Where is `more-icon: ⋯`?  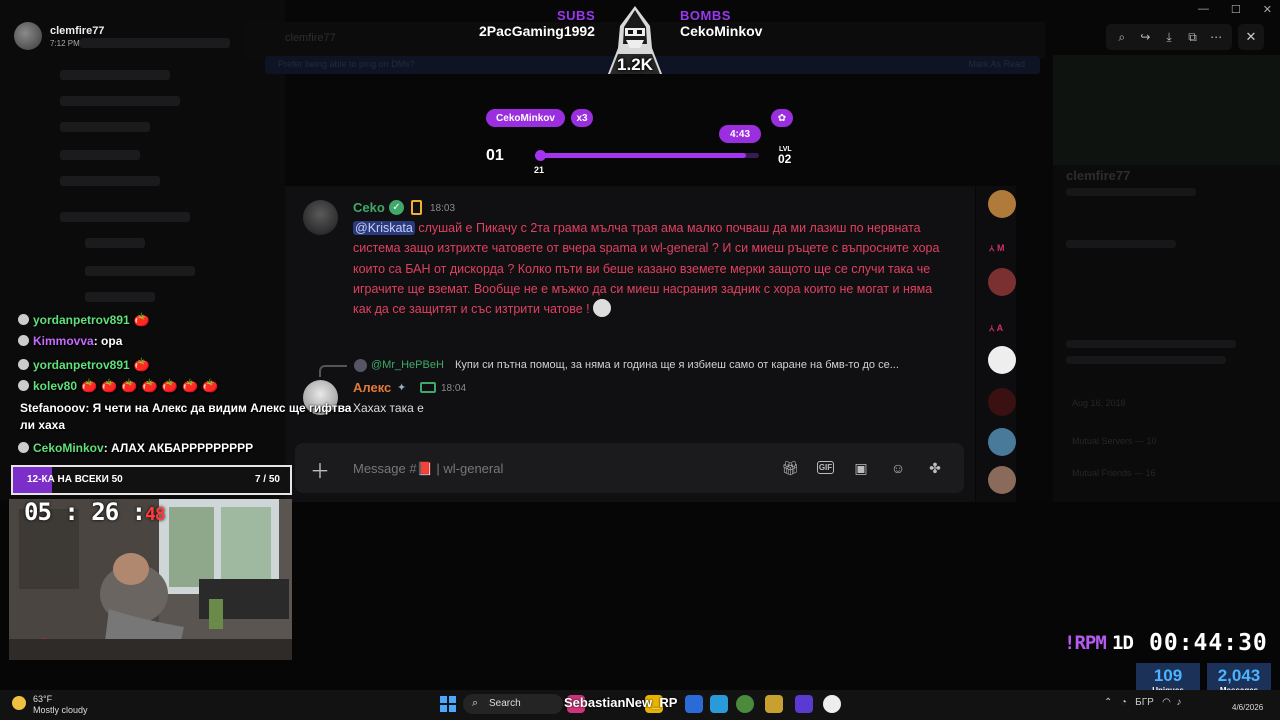 more-icon: ⋯ is located at coordinates (1216, 37).